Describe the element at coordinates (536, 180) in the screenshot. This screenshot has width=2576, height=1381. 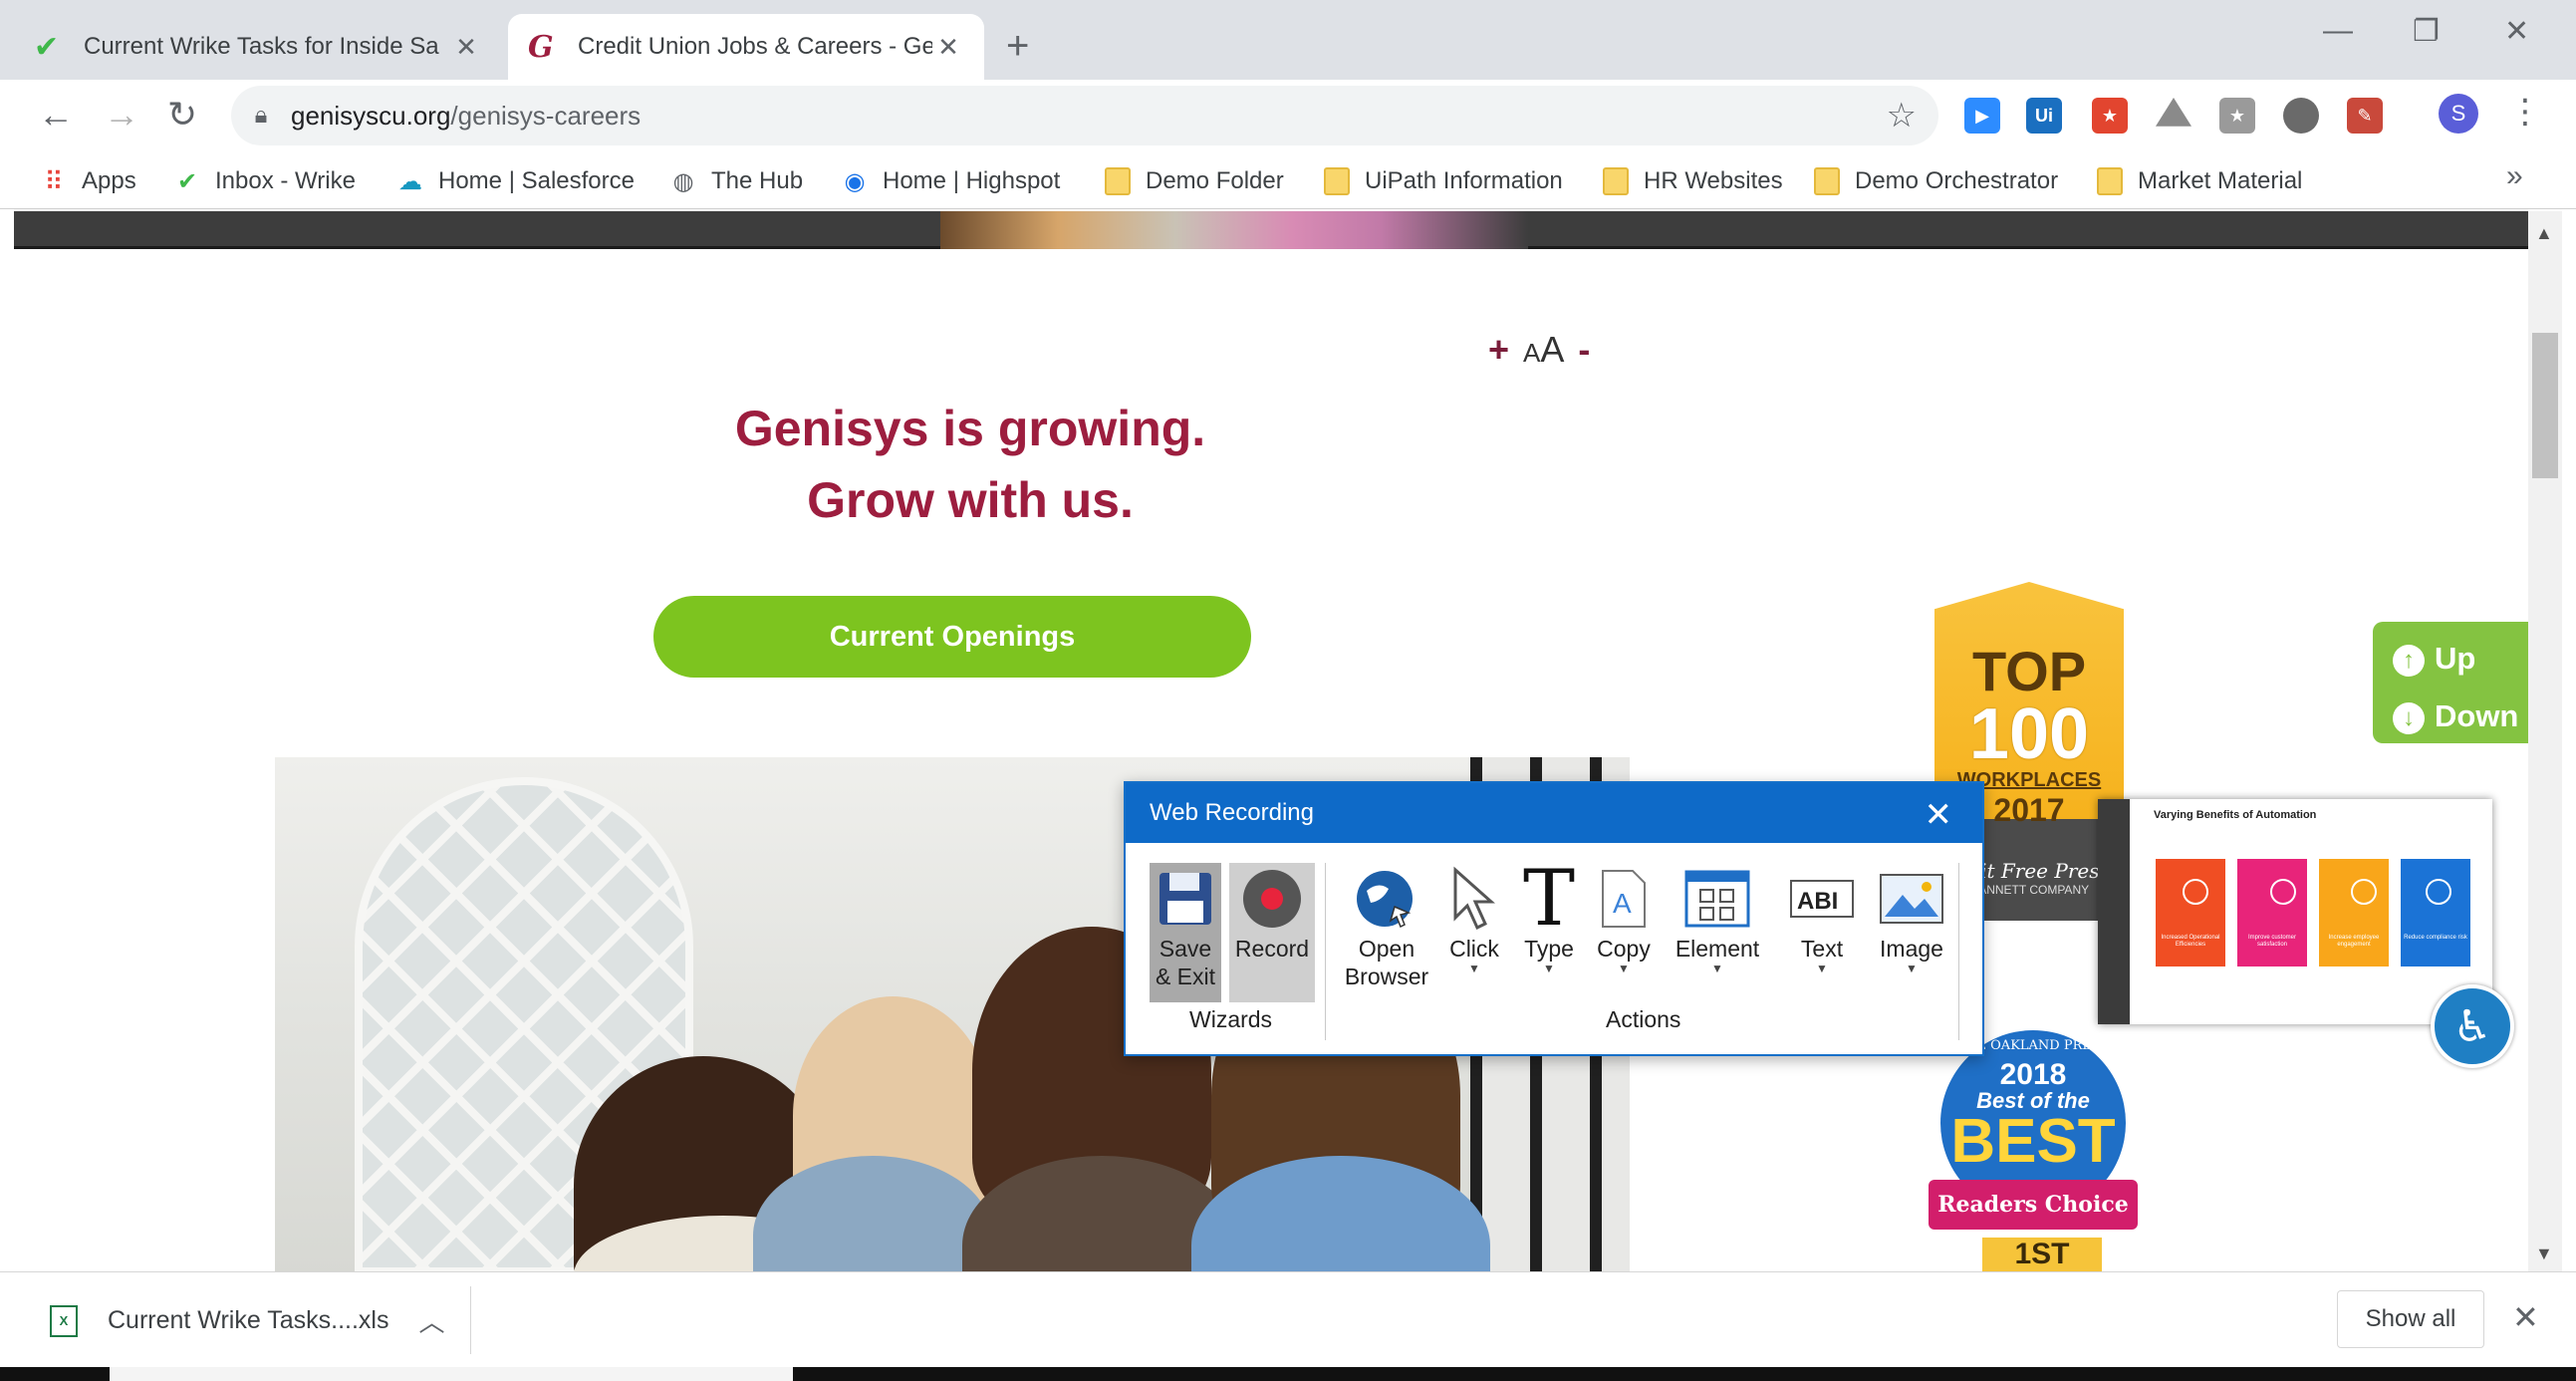
I see `bookmark-label: Home | Salesforce` at that location.